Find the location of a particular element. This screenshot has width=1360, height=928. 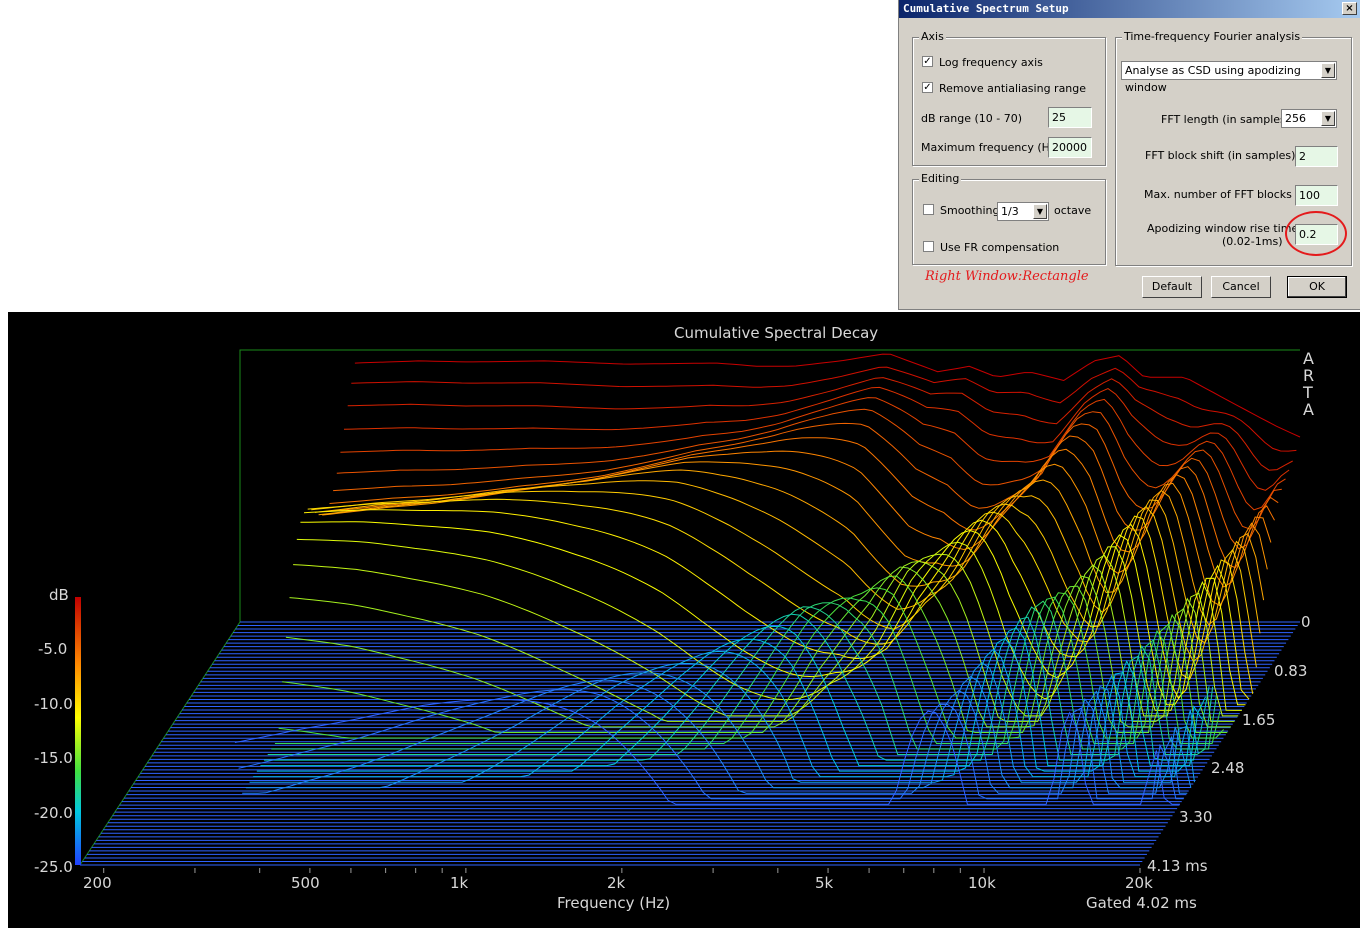

fr-compensation-label: Use FR compensation is located at coordinates (1000, 247).